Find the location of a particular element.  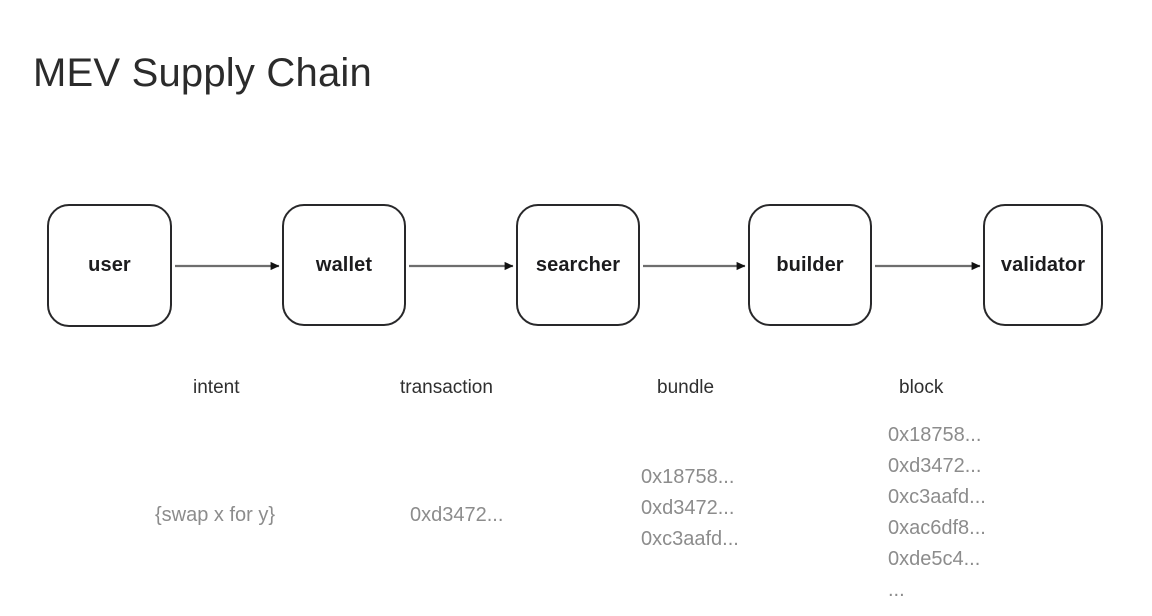

payload-intent: {swap x for y} is located at coordinates (215, 515).